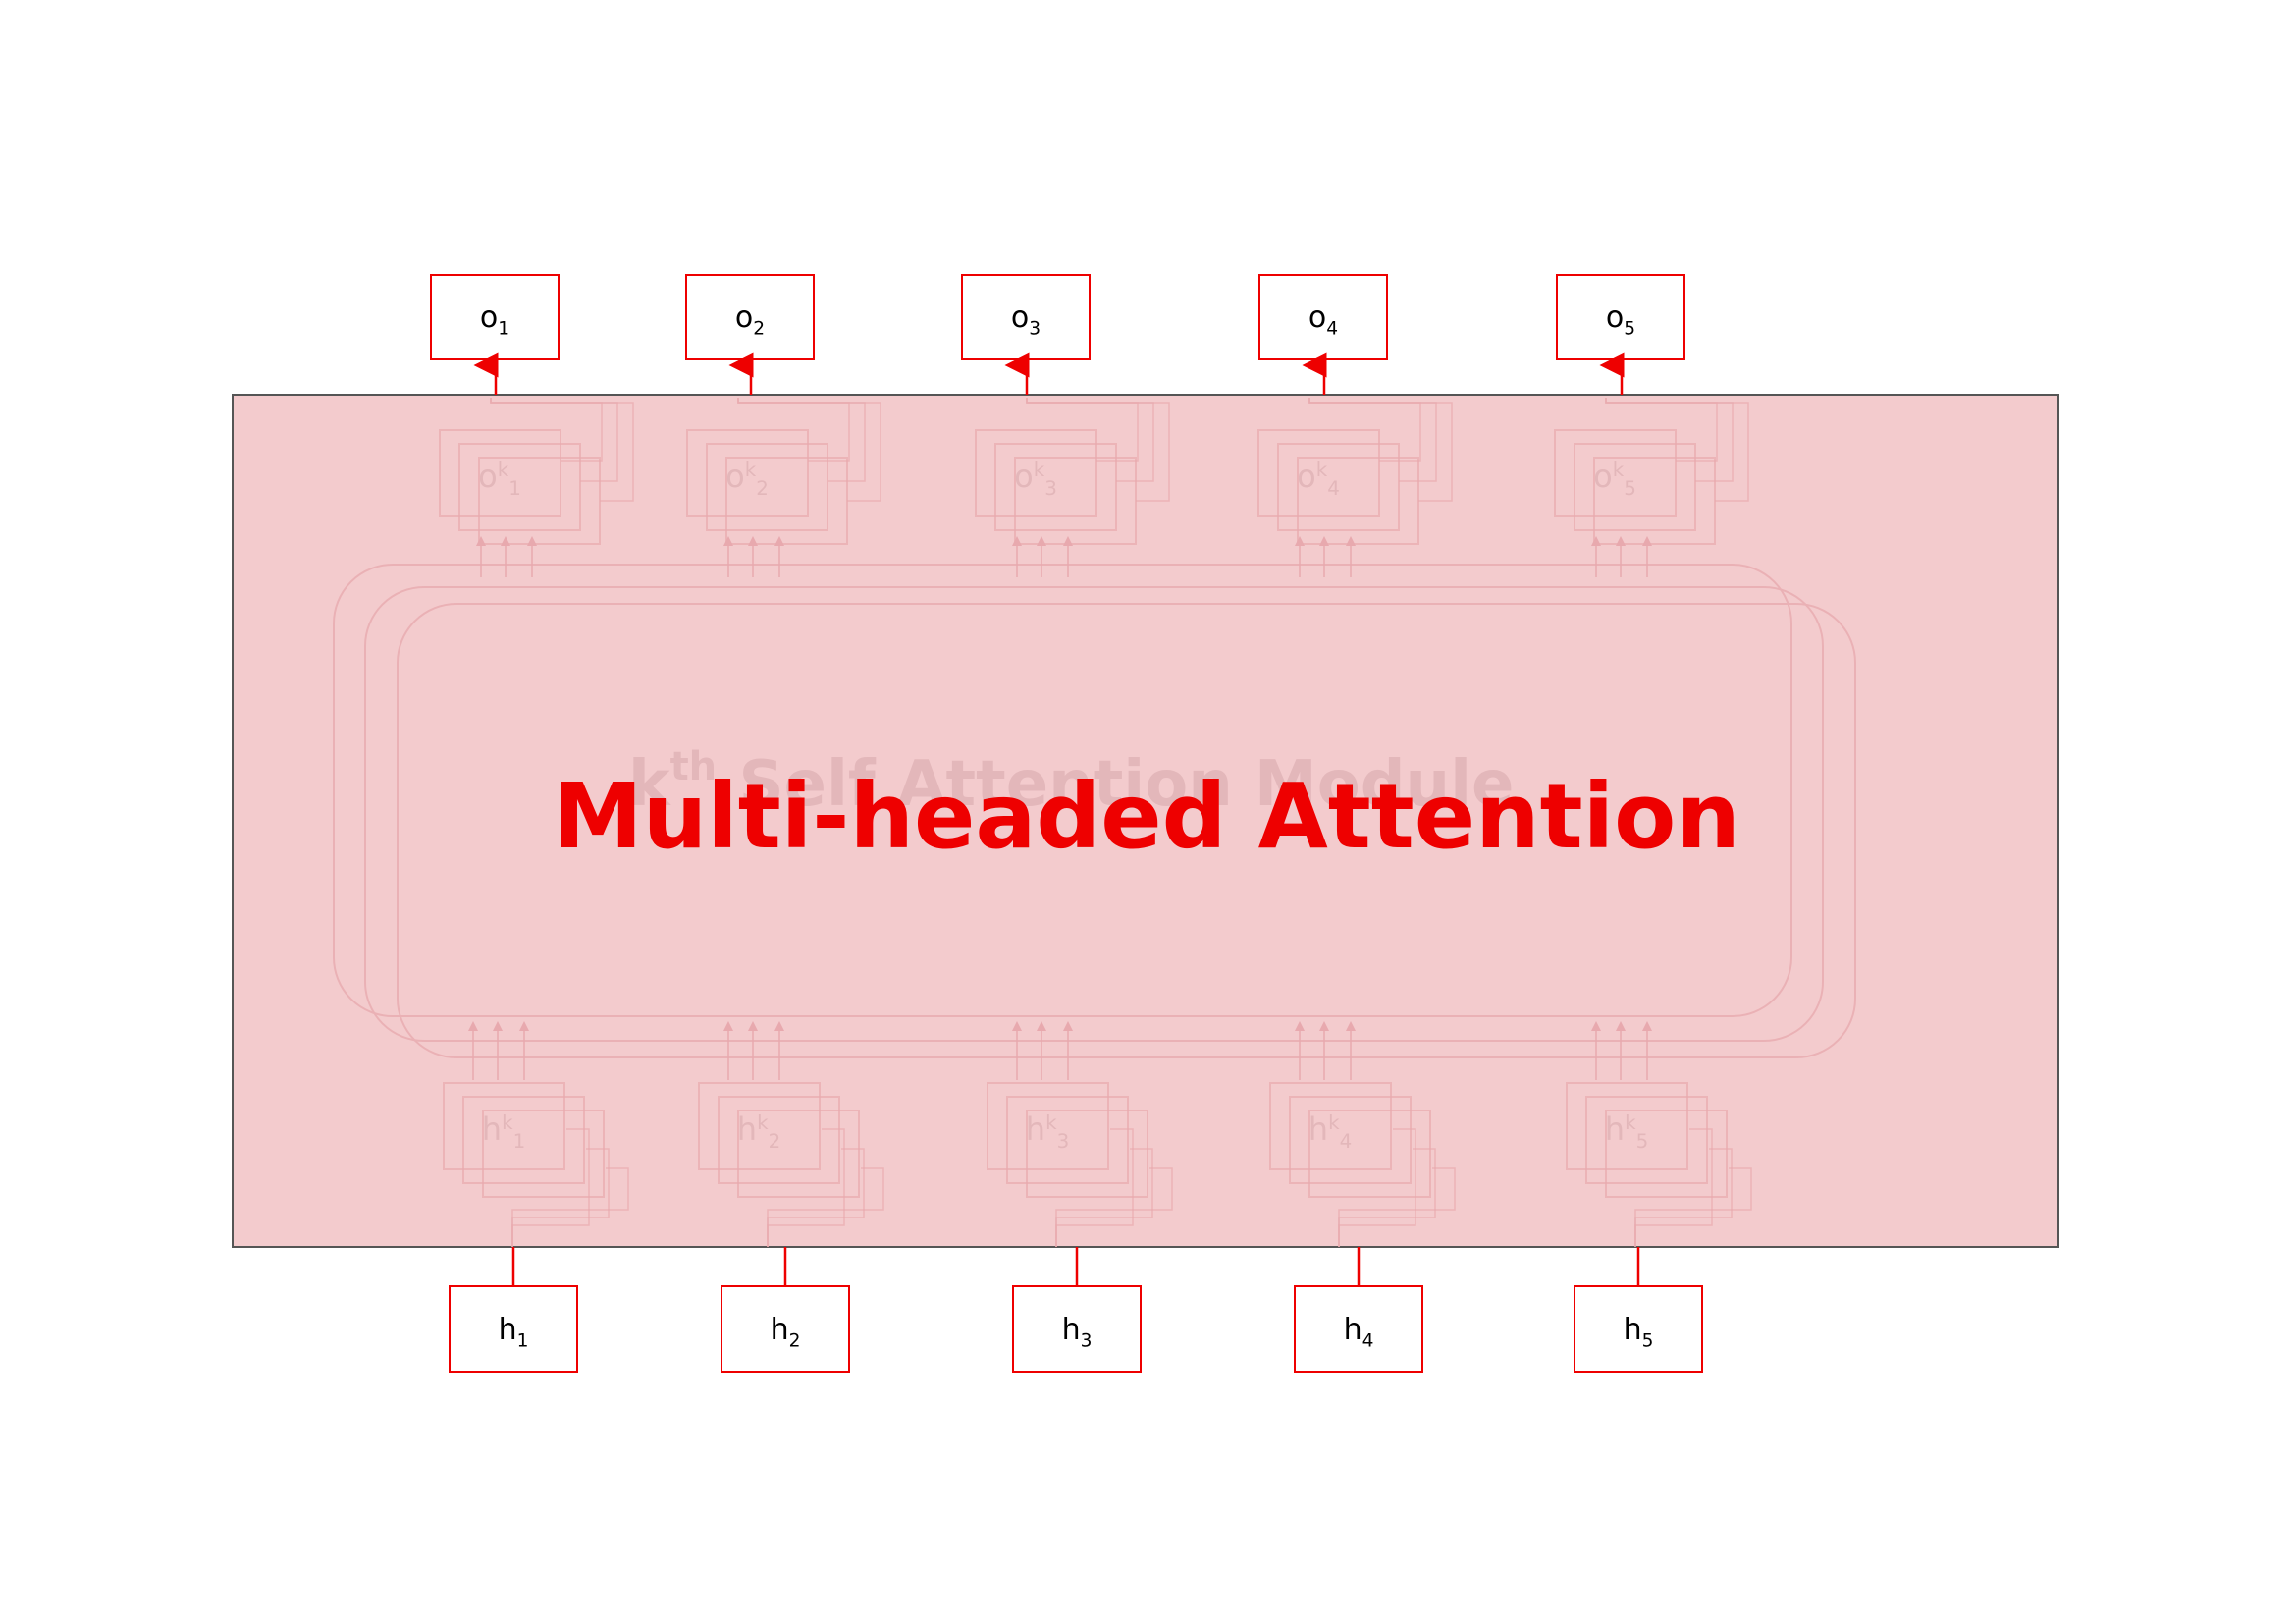 The width and height of the screenshot is (2296, 1624). Describe the element at coordinates (1087, 1341) in the screenshot. I see `input-label-sub: 3` at that location.